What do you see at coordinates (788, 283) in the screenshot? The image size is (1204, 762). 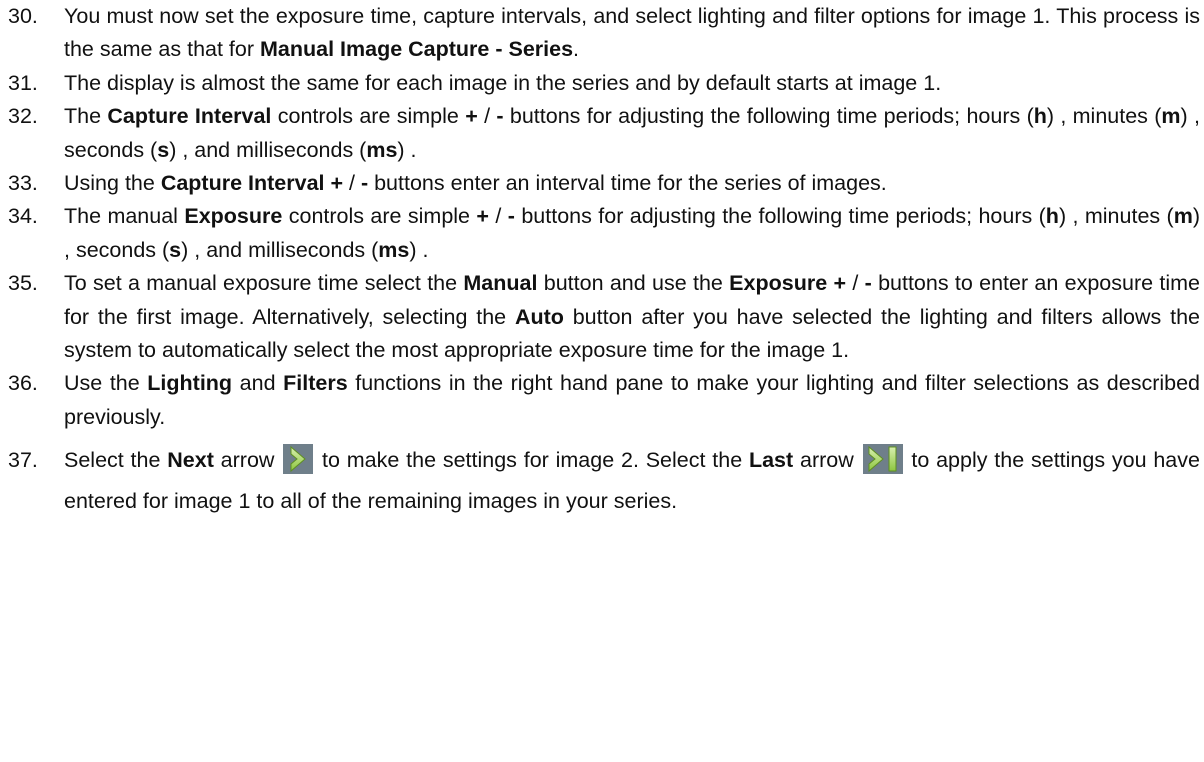 I see `bold-term: Exposure +` at bounding box center [788, 283].